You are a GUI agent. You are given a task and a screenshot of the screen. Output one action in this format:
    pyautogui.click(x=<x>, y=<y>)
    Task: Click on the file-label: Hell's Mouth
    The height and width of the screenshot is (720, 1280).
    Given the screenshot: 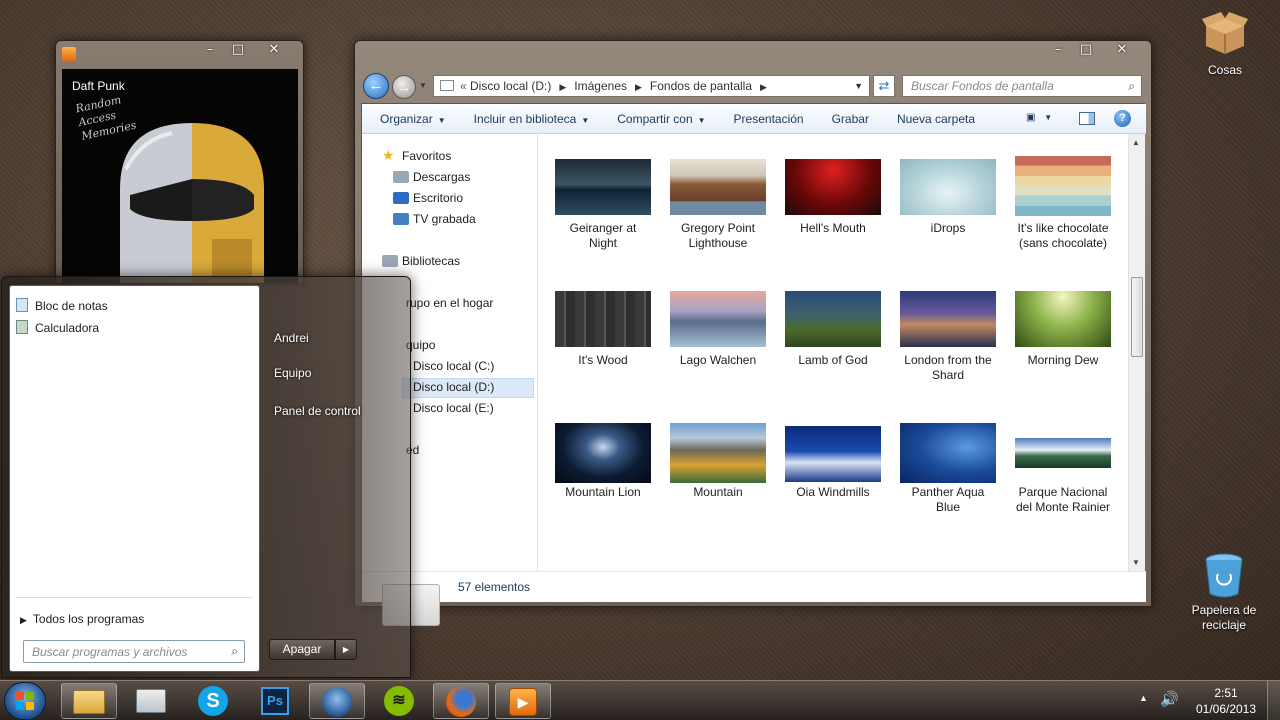 What is the action you would take?
    pyautogui.click(x=833, y=228)
    